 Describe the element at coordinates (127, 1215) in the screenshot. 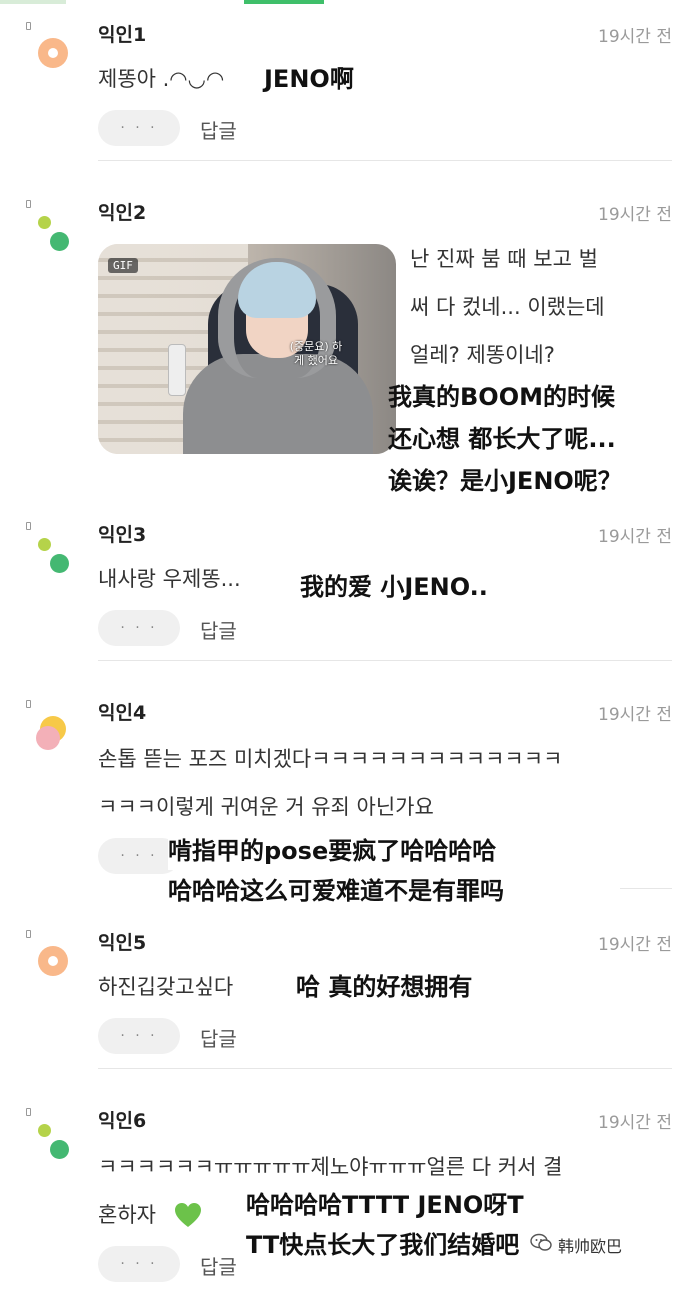

I see `comment-text-line: 혼하자` at that location.